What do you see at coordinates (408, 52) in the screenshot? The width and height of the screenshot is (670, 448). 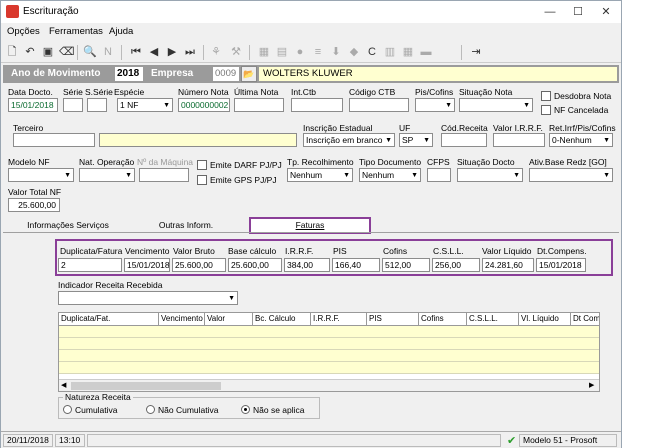 I see `grid-icon: ▦` at bounding box center [408, 52].